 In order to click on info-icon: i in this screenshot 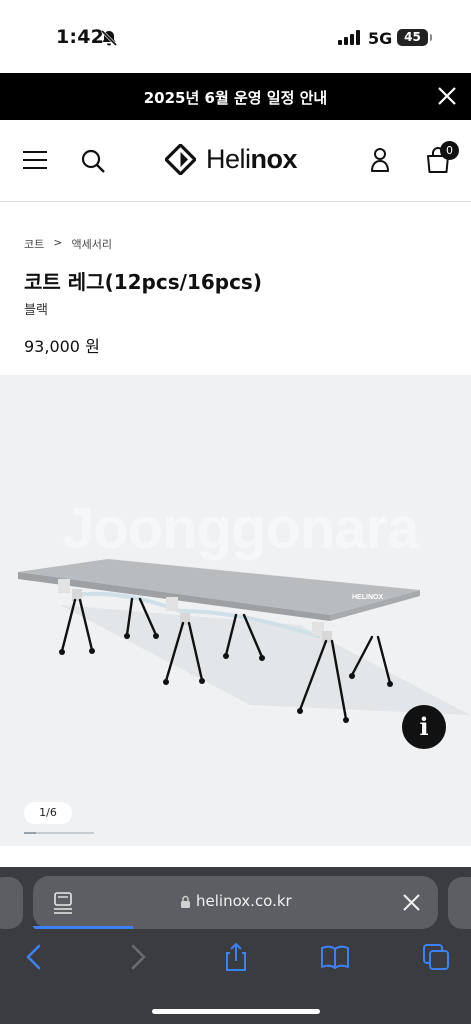, I will do `click(424, 726)`.